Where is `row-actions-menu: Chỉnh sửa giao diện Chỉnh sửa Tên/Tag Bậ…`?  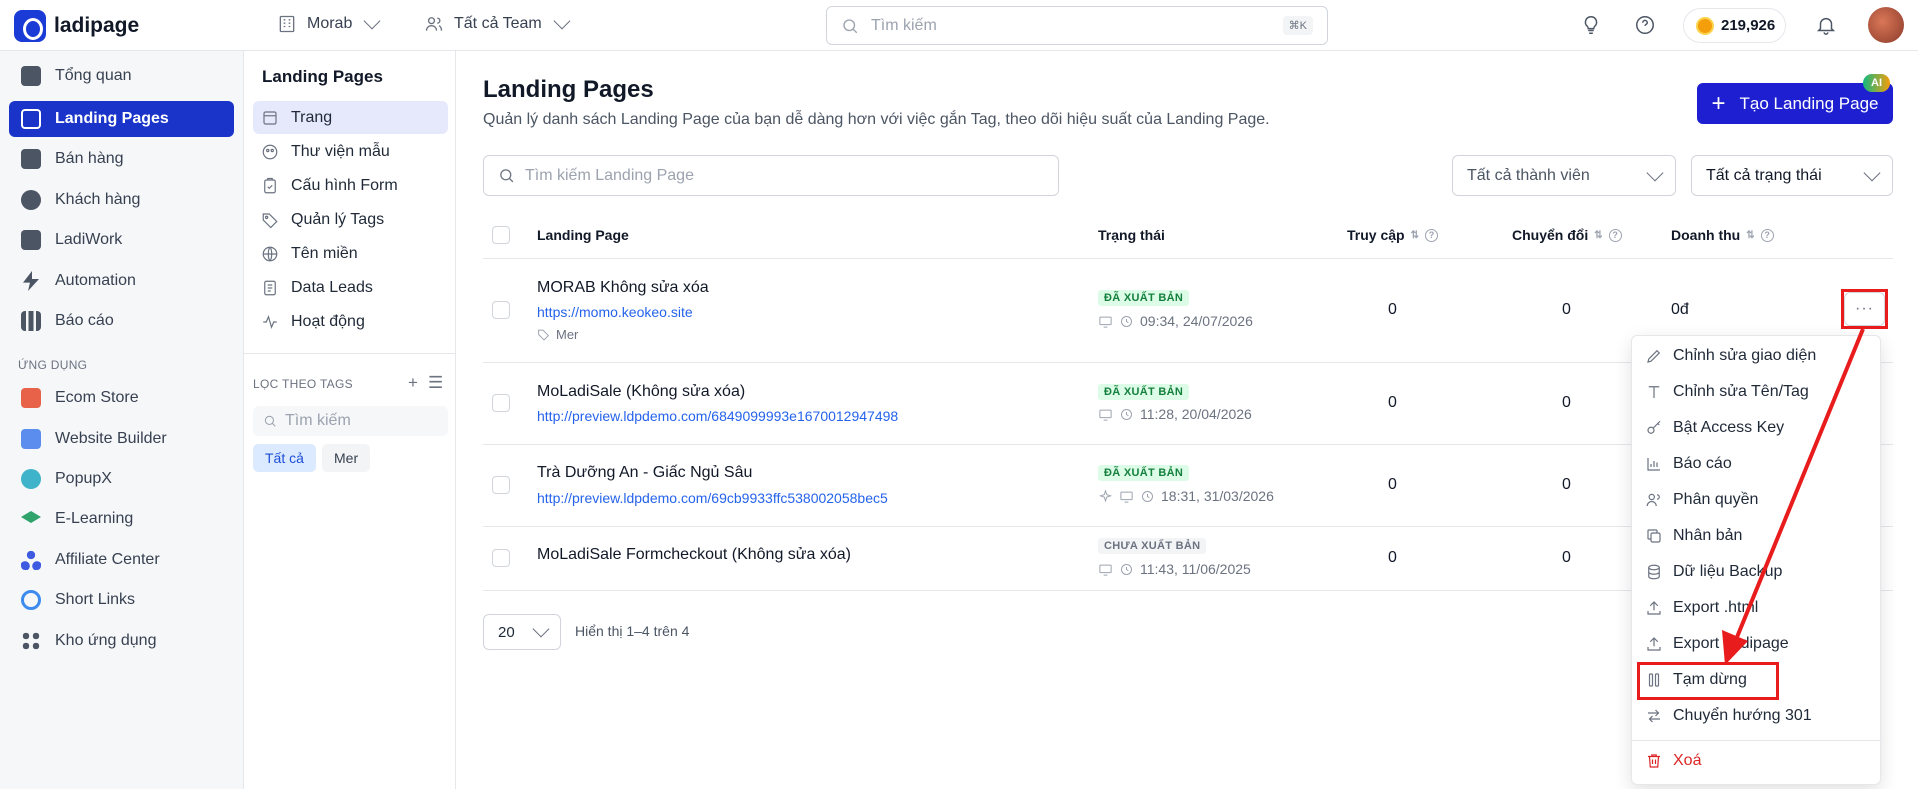
row-actions-menu: Chỉnh sửa giao diện Chỉnh sửa Tên/Tag Bậ… is located at coordinates (1756, 560).